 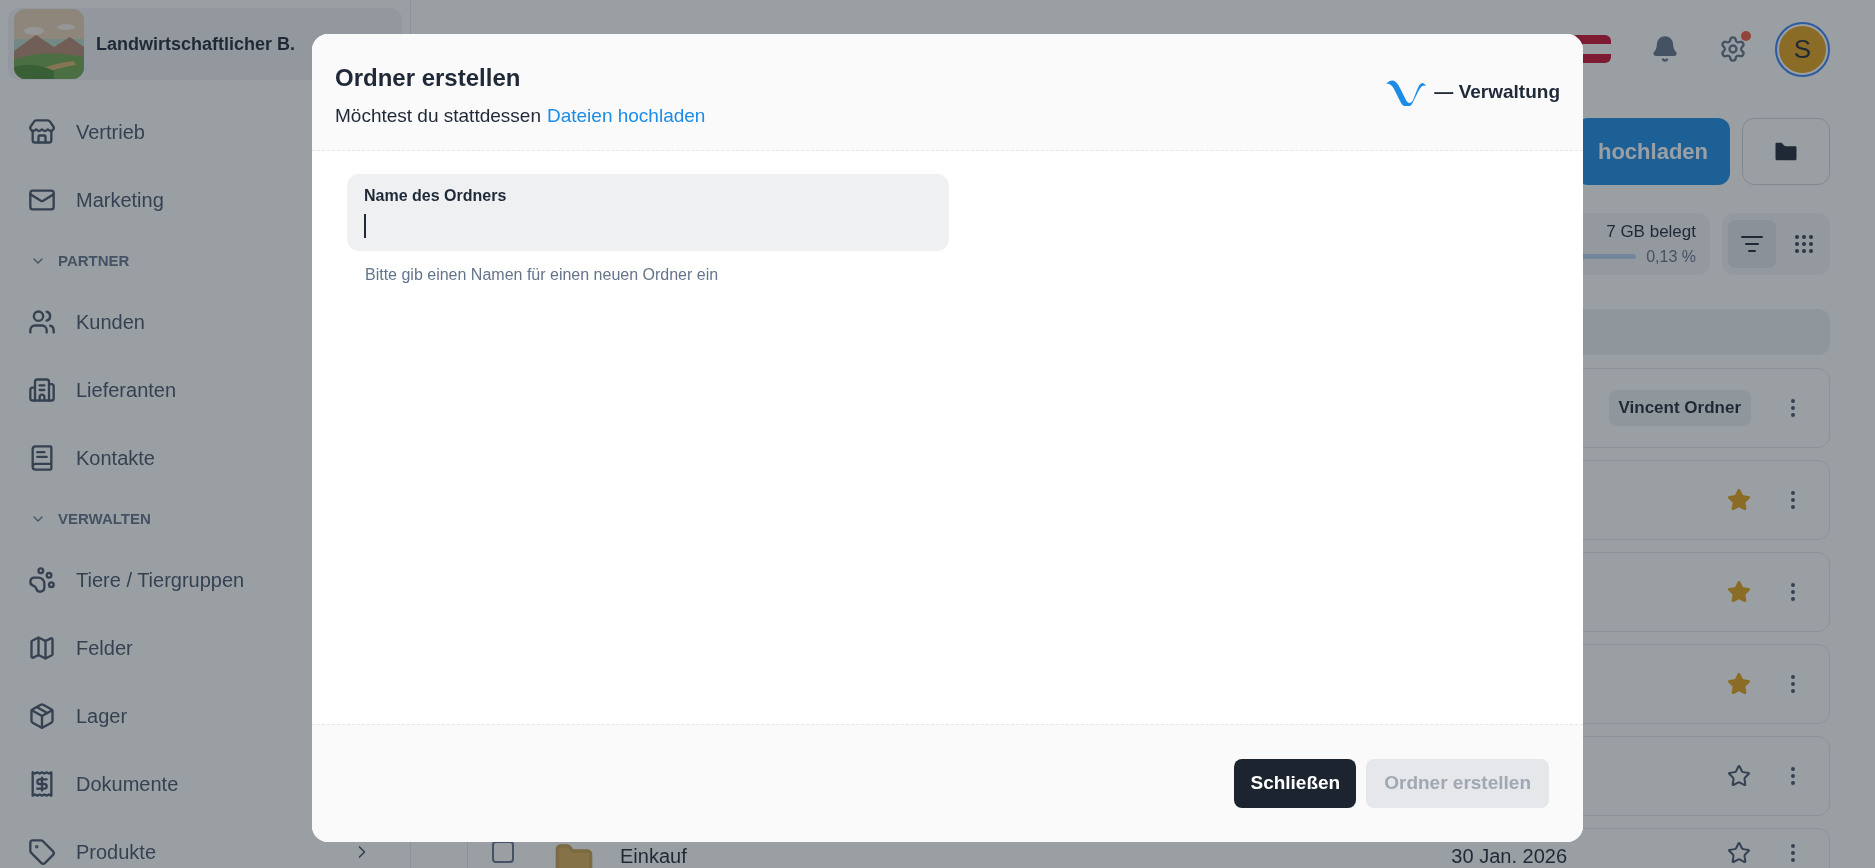 I want to click on company-name: Landwirtschaftlicher B., so click(x=196, y=44).